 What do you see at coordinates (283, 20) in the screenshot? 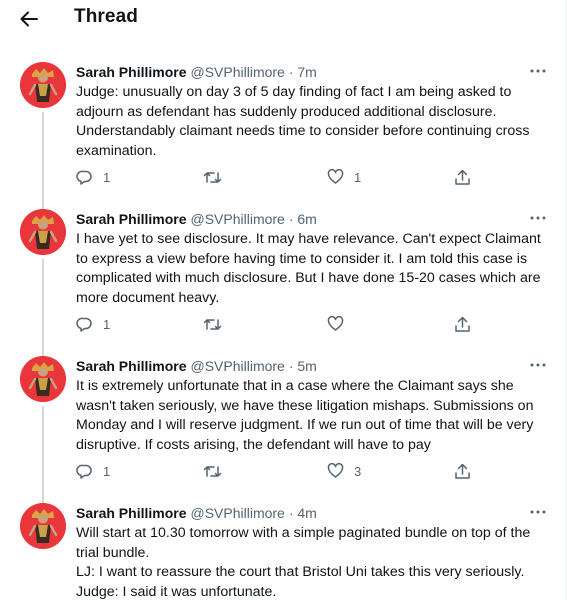
I see `thread-header: Thread` at bounding box center [283, 20].